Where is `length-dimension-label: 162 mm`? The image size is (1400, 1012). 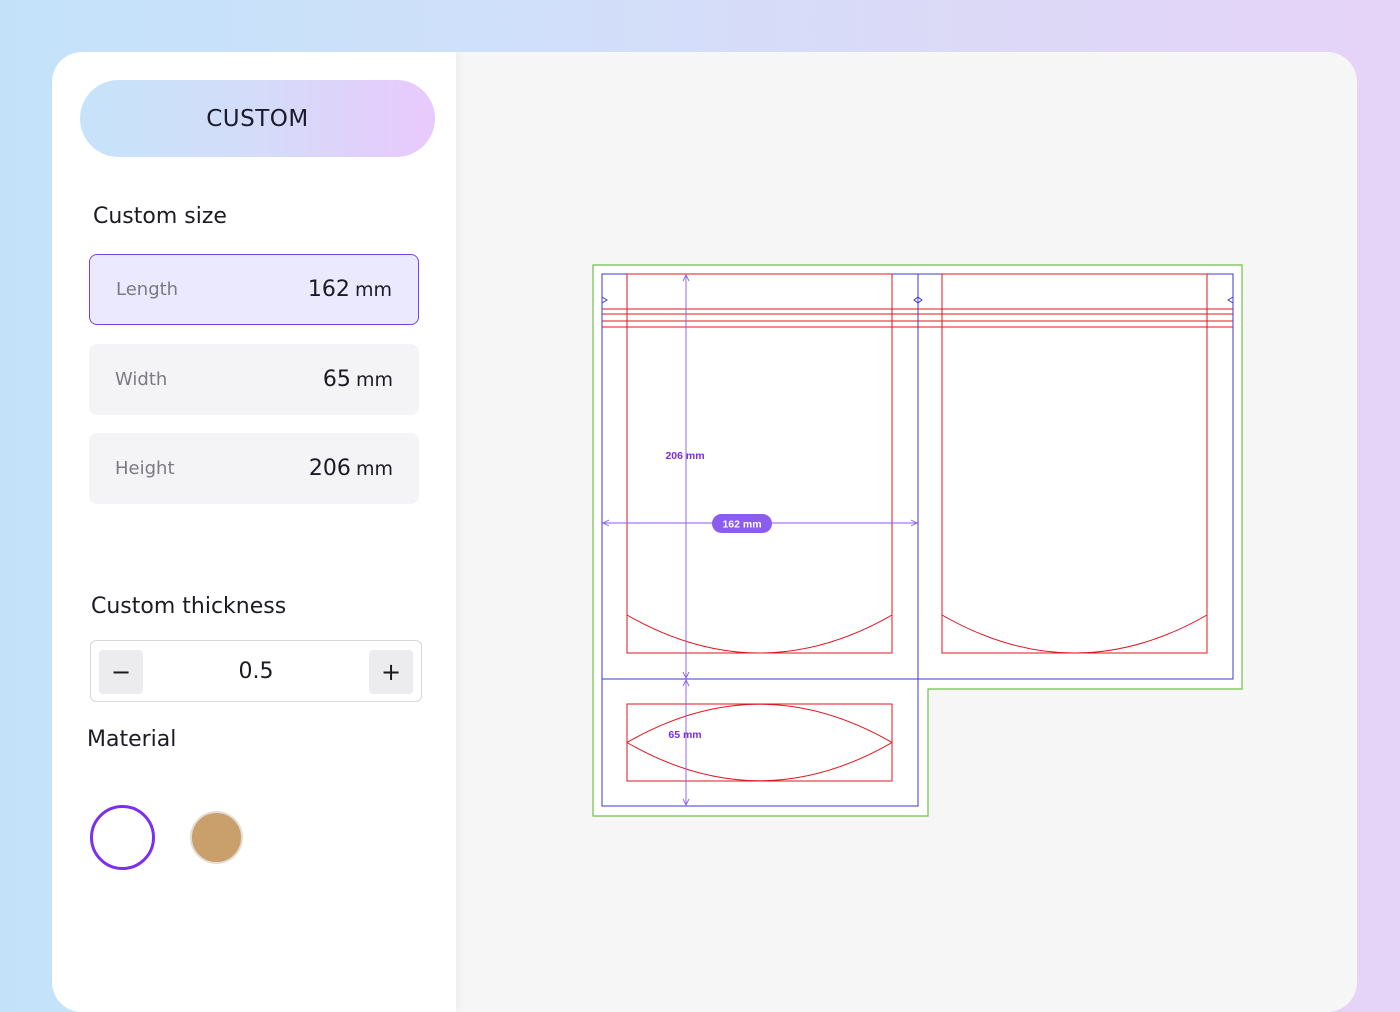
length-dimension-label: 162 mm is located at coordinates (741, 525).